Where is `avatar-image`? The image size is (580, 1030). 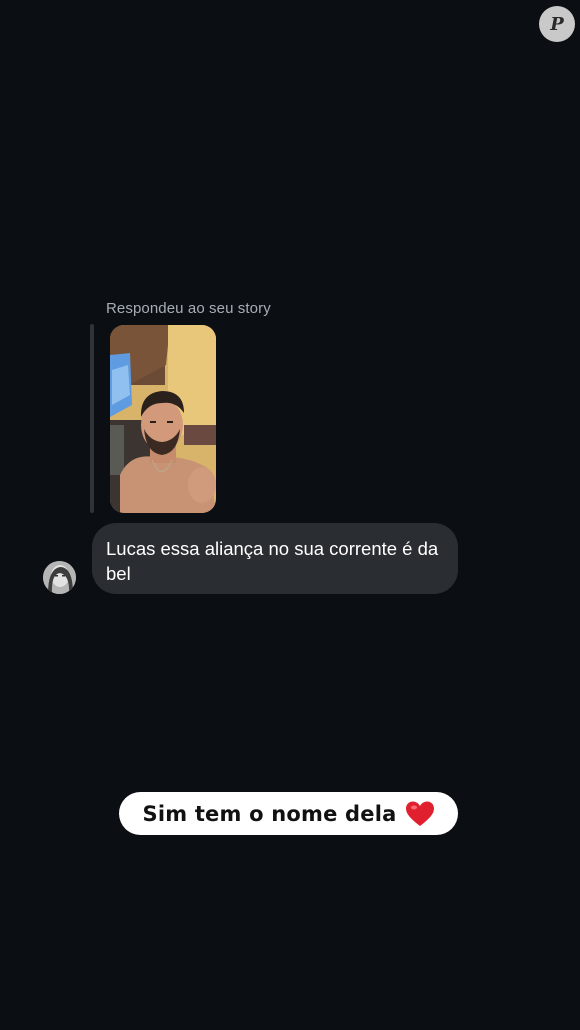 avatar-image is located at coordinates (59, 577).